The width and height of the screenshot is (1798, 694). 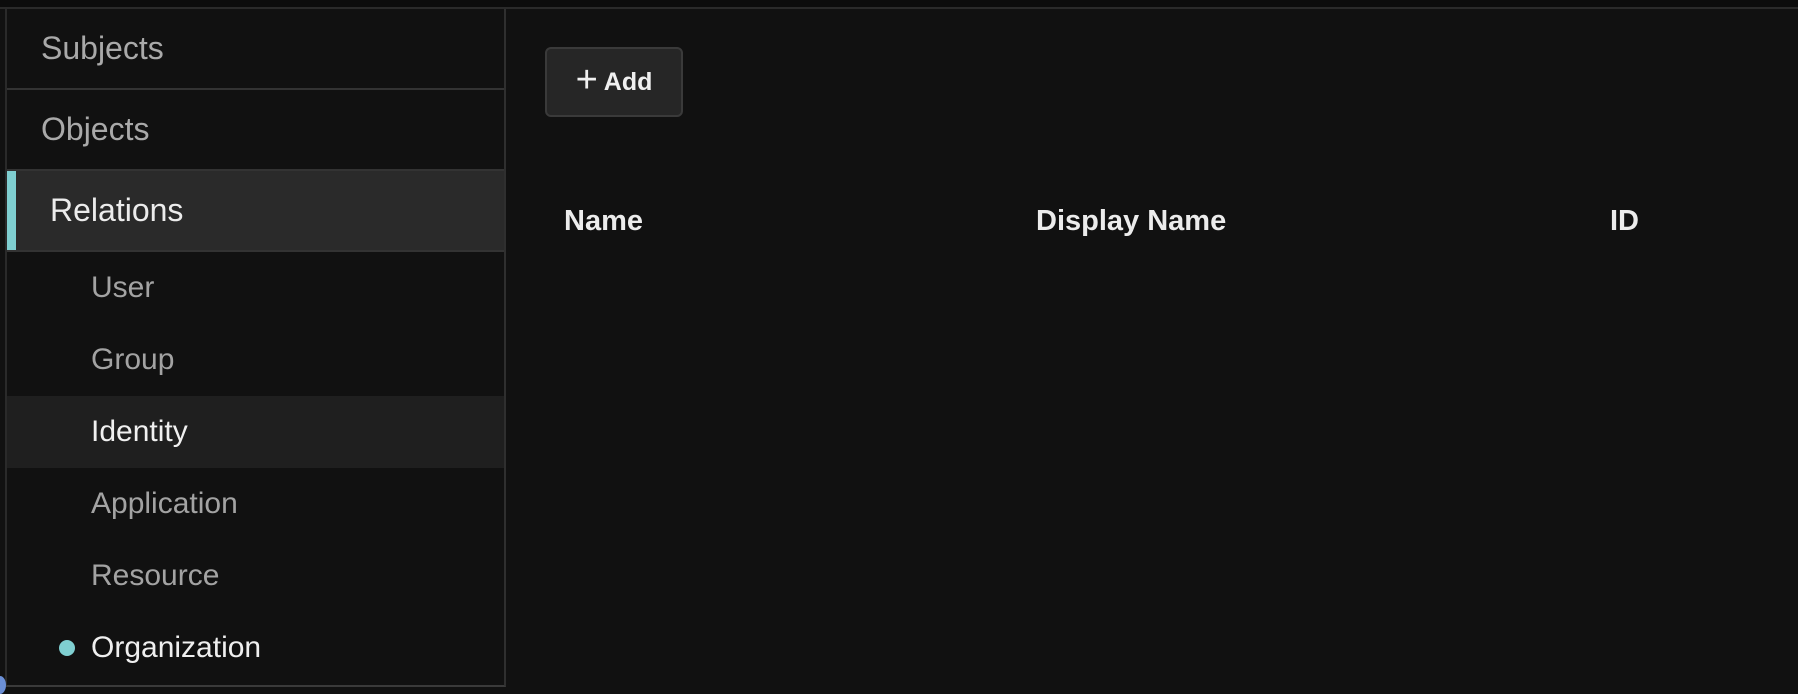 What do you see at coordinates (255, 432) in the screenshot?
I see `relation-item-identity: Identity` at bounding box center [255, 432].